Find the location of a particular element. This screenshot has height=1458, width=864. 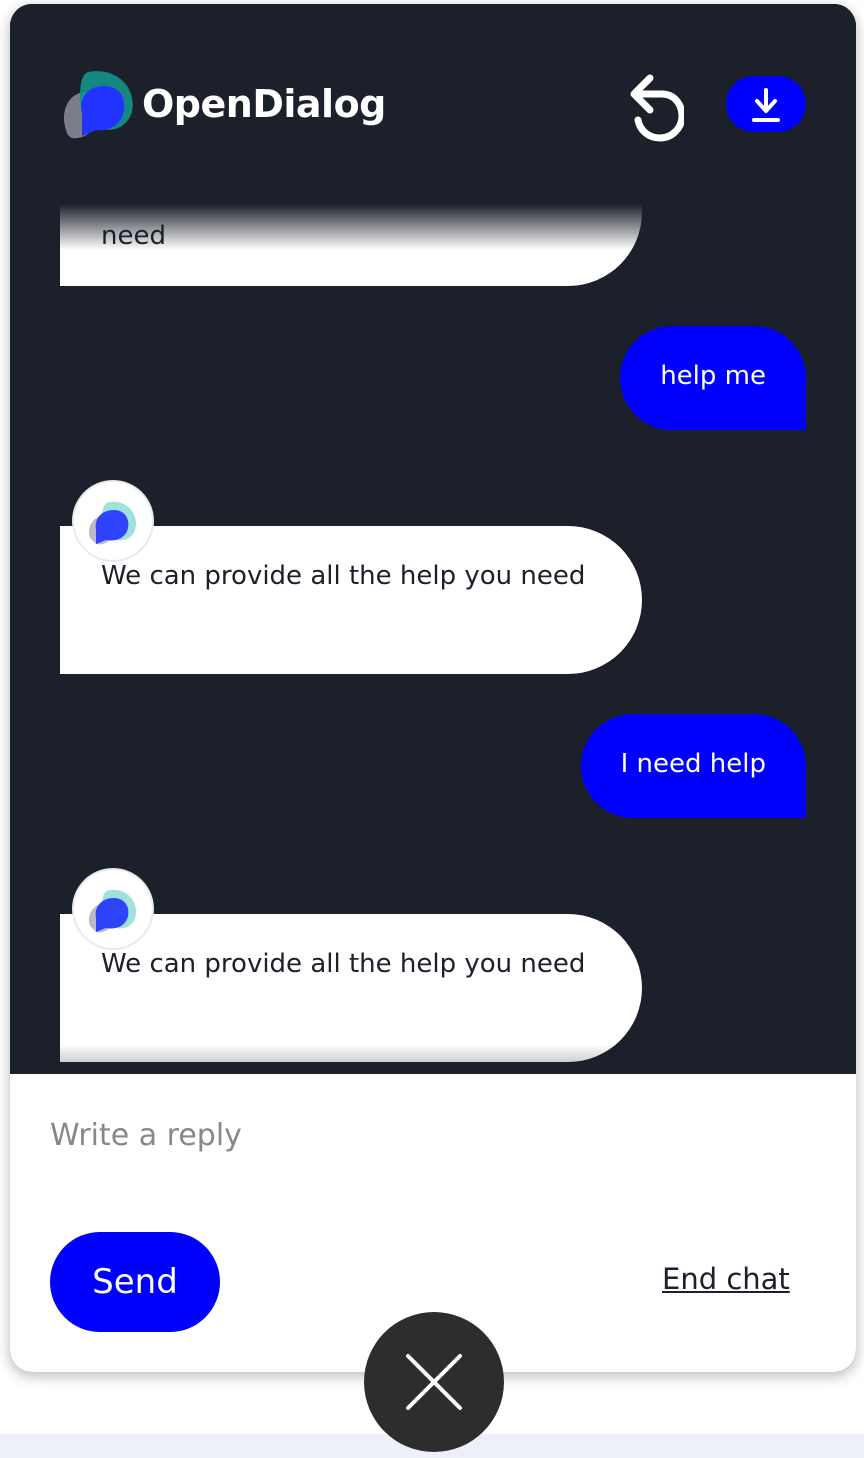

download-button is located at coordinates (766, 104).